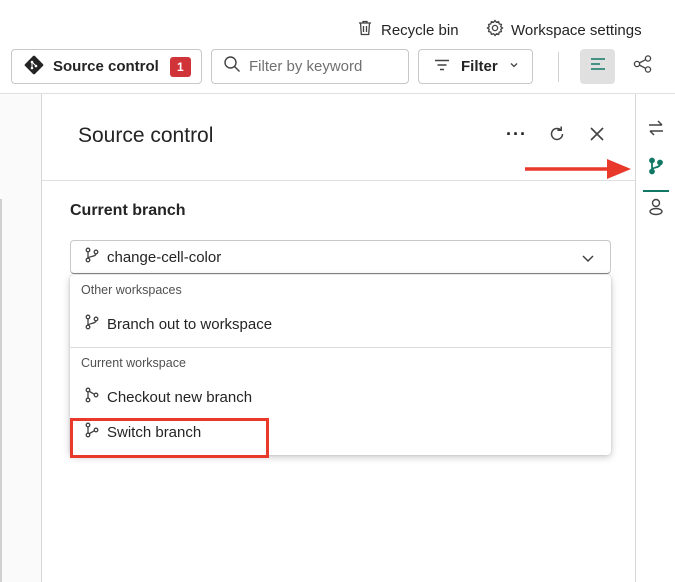  What do you see at coordinates (340, 432) in the screenshot?
I see `switch-branch-item: Switch branch` at bounding box center [340, 432].